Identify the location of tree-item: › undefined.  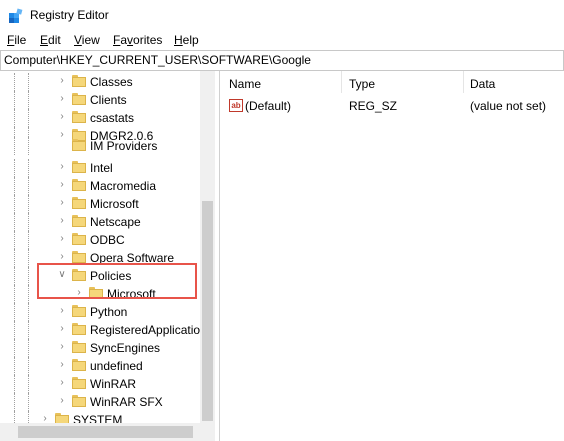
(100, 366).